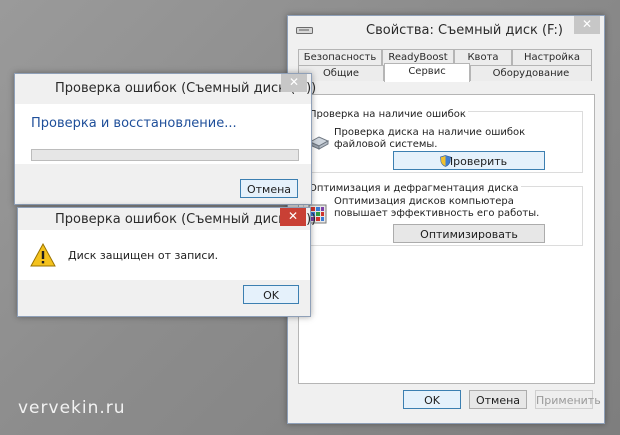 This screenshot has height=435, width=620. I want to click on shield-icon, so click(445, 161).